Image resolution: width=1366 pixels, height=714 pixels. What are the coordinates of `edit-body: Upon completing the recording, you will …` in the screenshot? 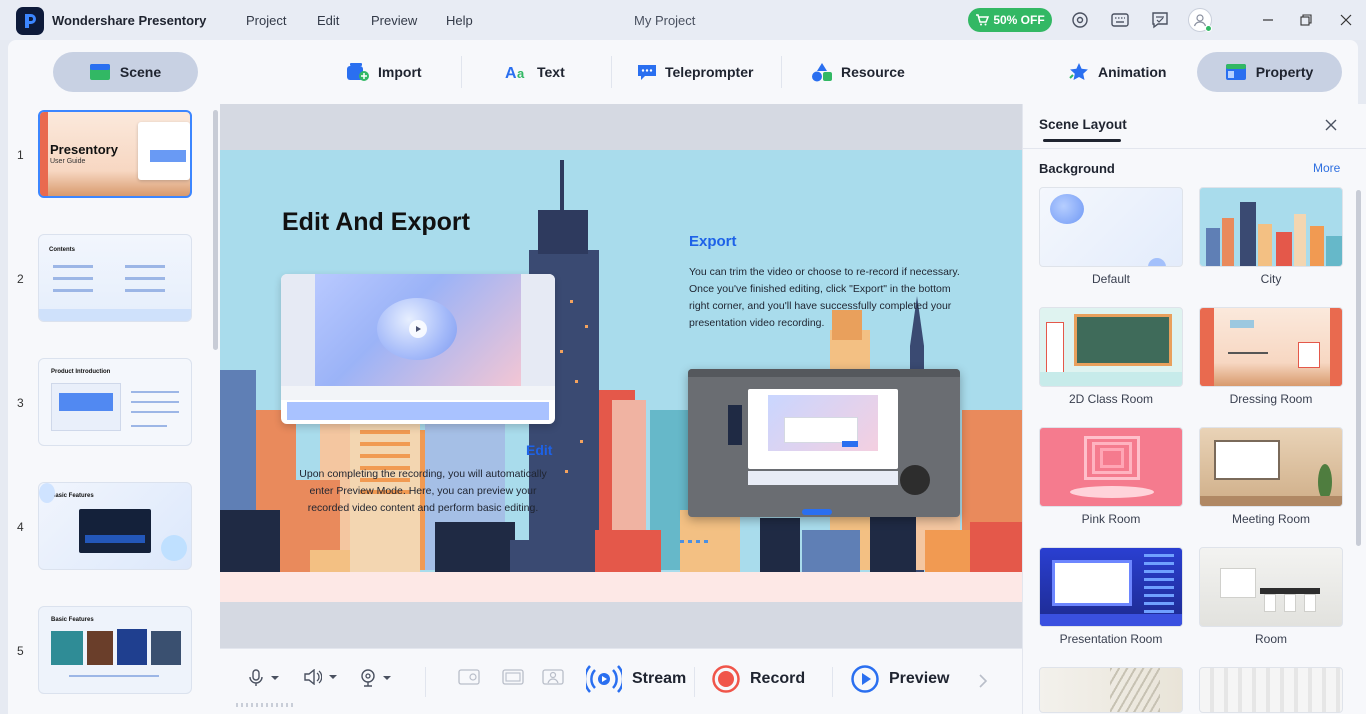 It's located at (423, 491).